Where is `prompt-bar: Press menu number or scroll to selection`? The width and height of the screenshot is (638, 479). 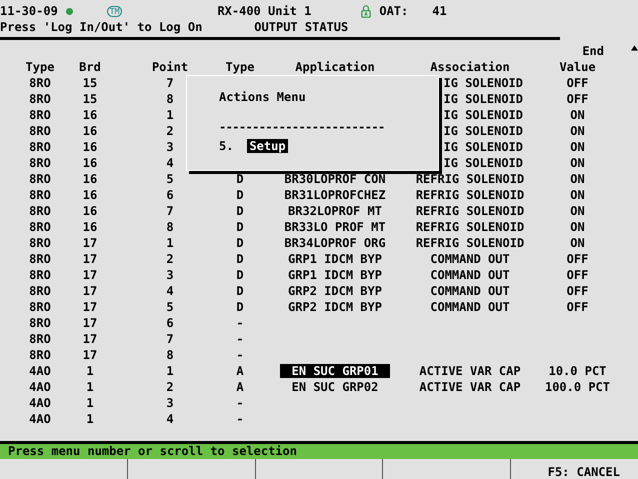 prompt-bar: Press menu number or scroll to selection is located at coordinates (319, 450).